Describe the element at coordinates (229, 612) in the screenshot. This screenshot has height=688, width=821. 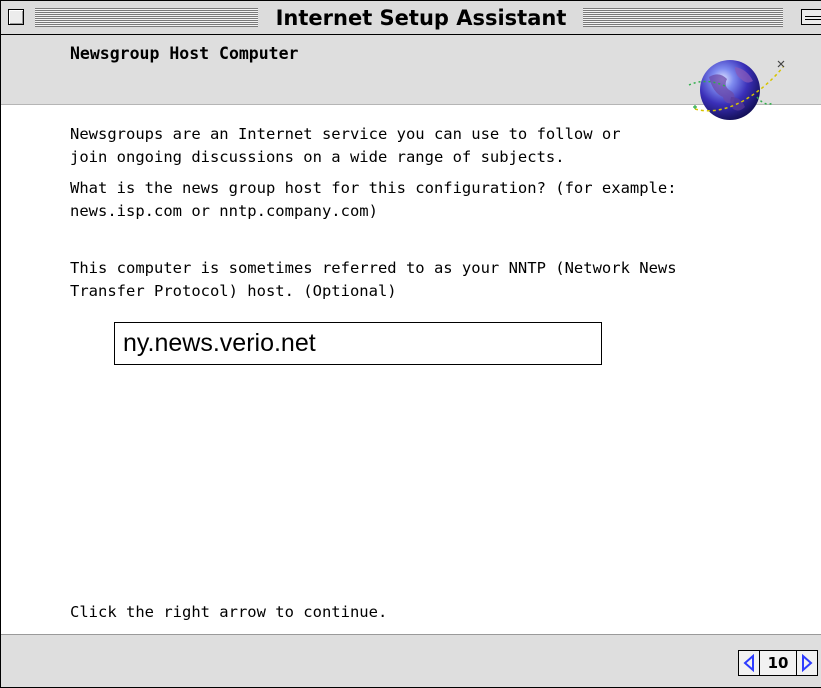
I see `continue-instruction: Click the right arrow to continue.` at that location.